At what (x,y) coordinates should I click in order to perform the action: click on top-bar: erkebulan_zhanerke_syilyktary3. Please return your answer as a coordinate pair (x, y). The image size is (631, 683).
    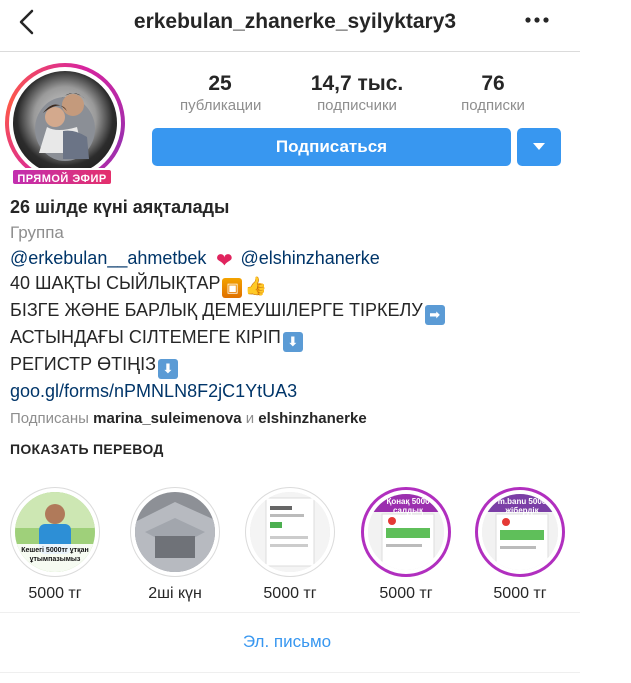
    Looking at the image, I should click on (290, 26).